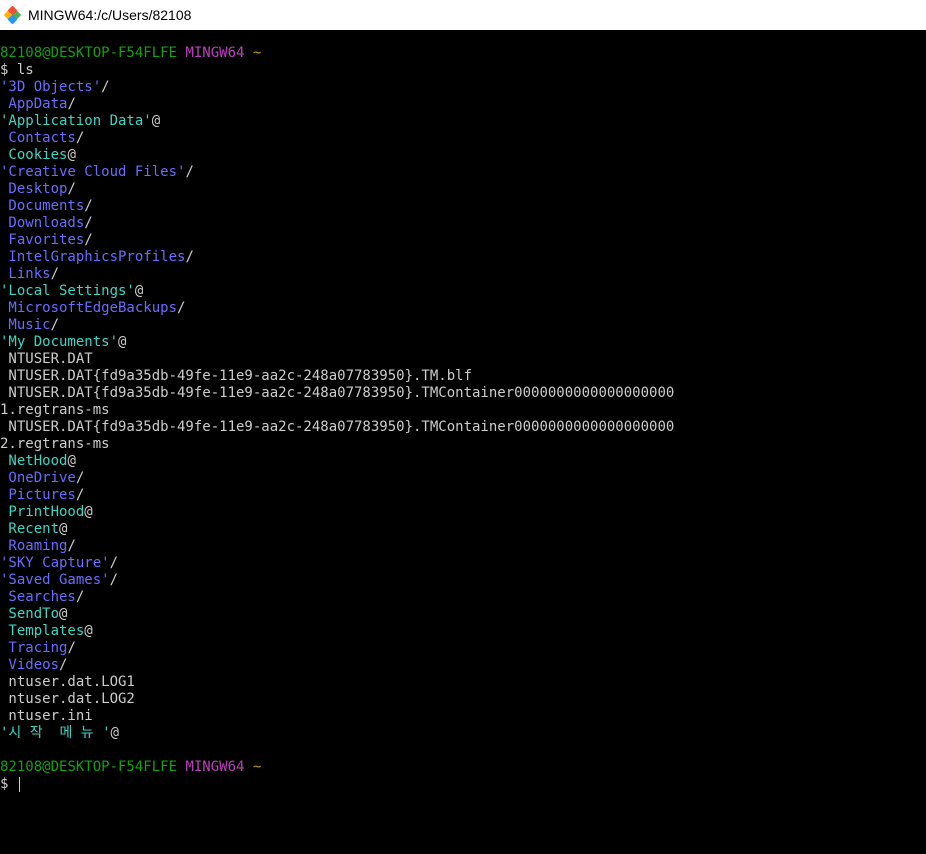 Image resolution: width=926 pixels, height=854 pixels. Describe the element at coordinates (42, 240) in the screenshot. I see `entry-name: Favorites` at that location.